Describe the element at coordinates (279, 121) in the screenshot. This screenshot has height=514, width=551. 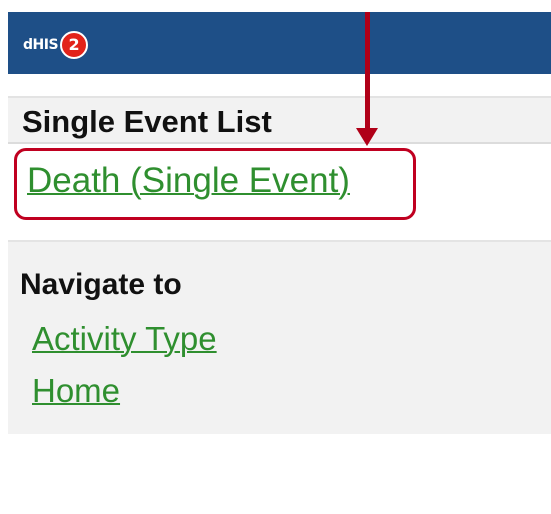
I see `single-event-list-header: Single Event List` at that location.